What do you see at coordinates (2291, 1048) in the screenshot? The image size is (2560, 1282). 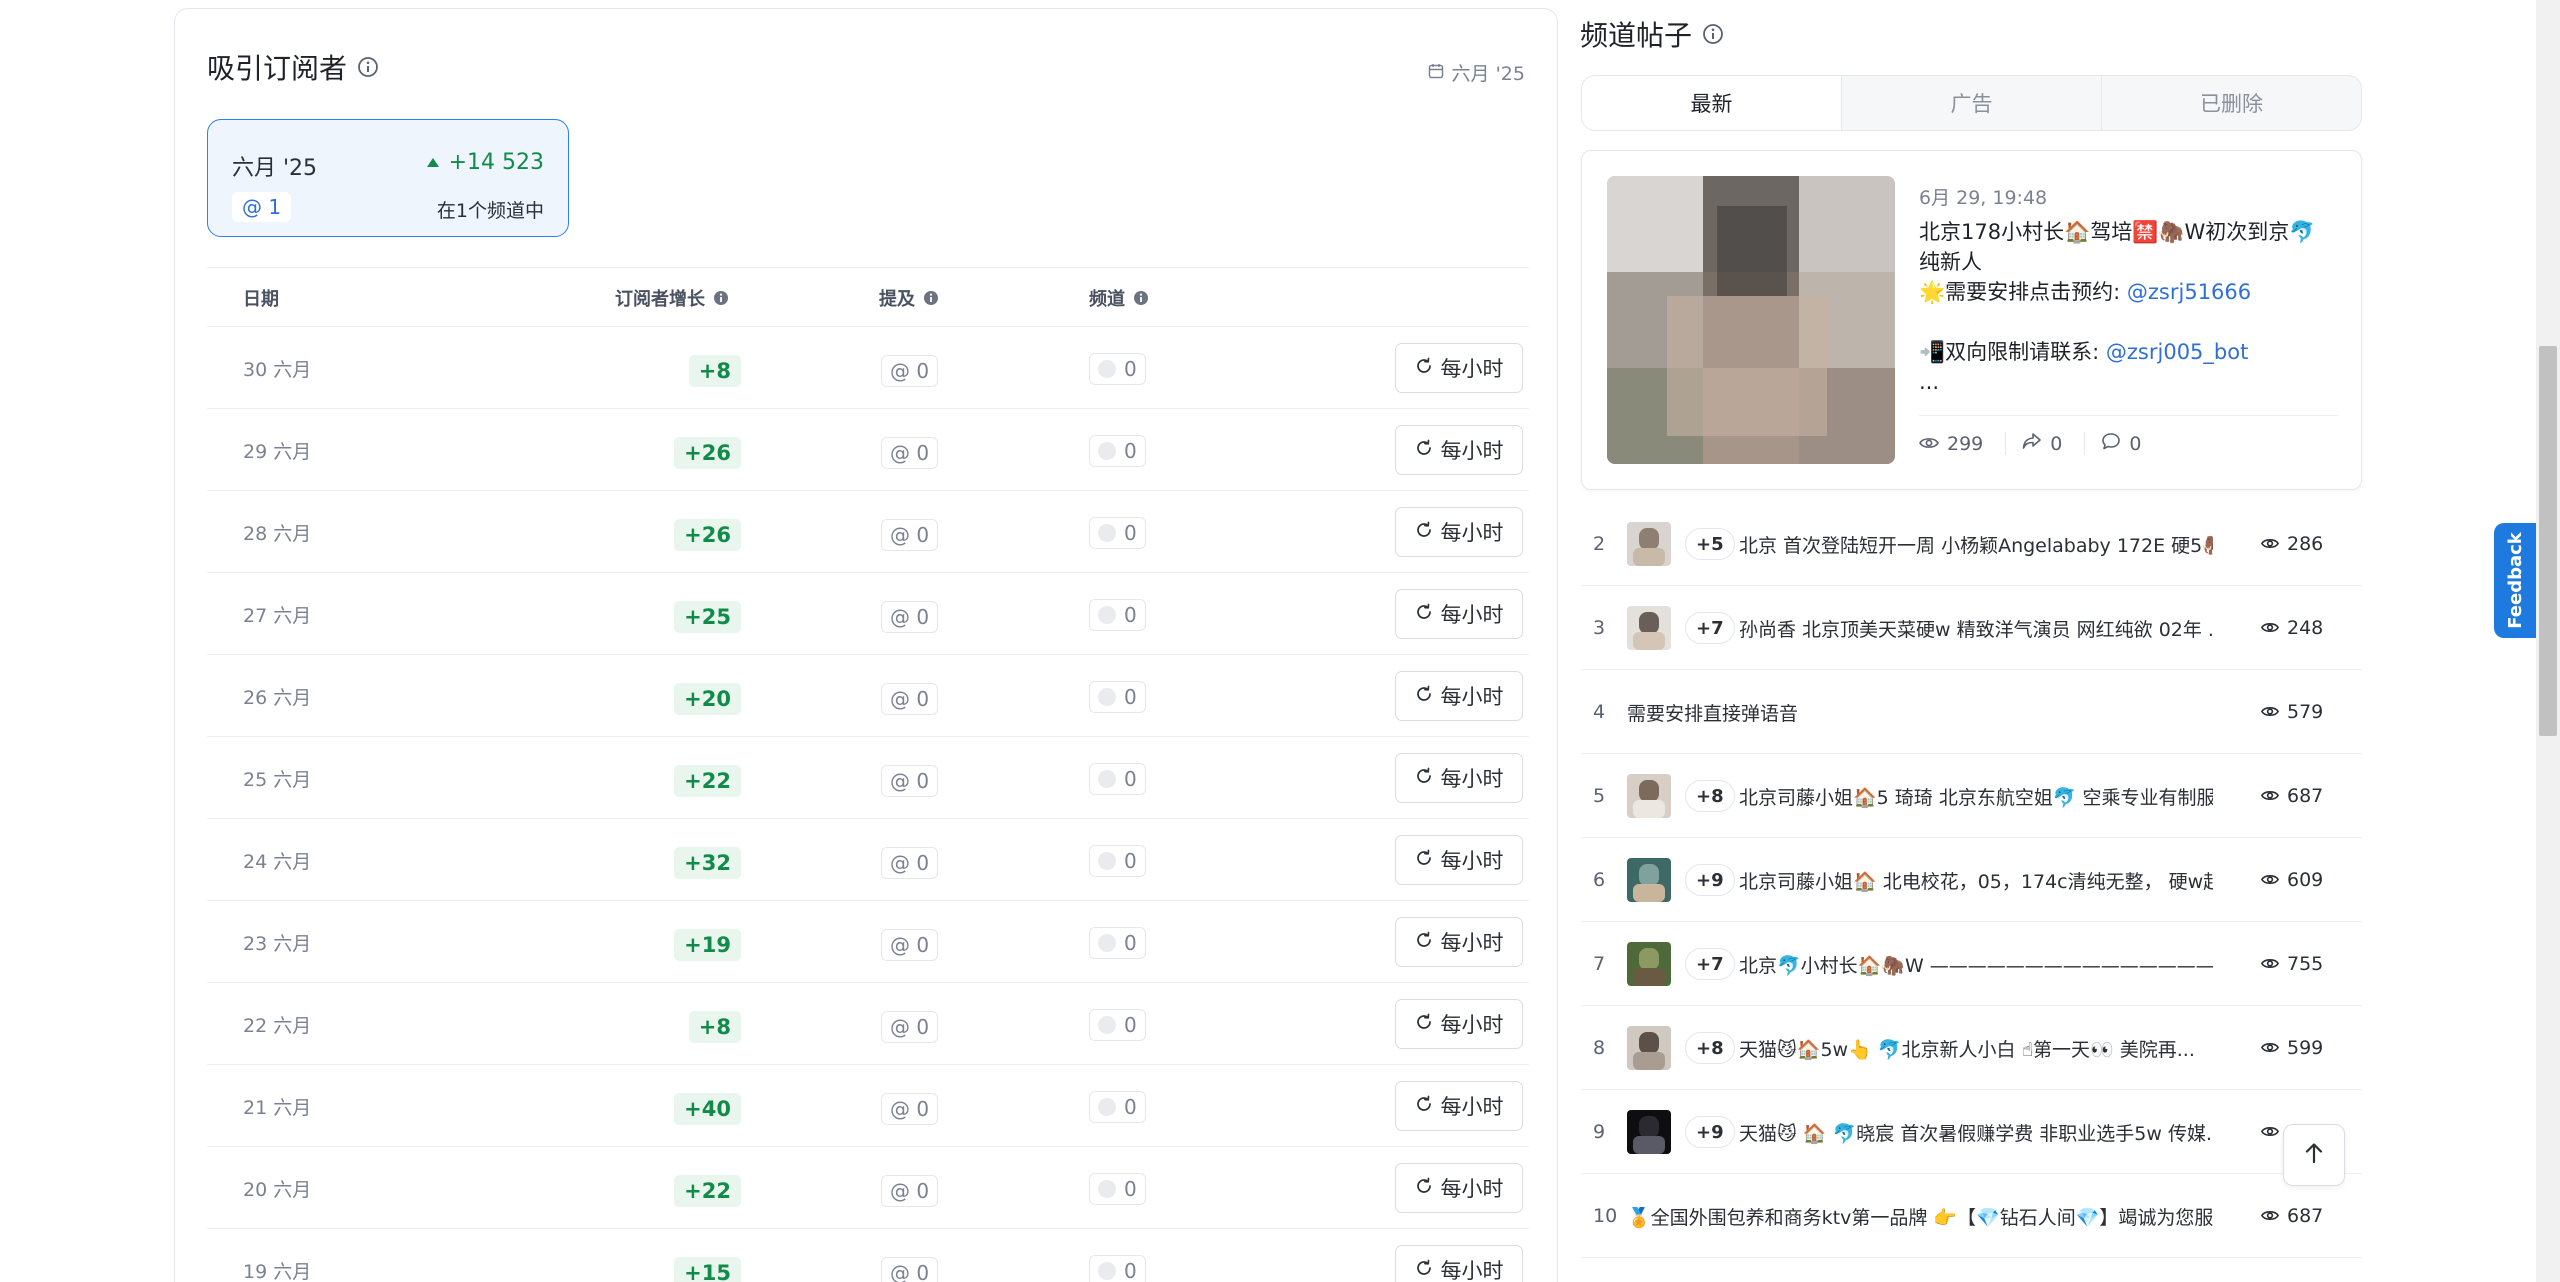 I see `post-views: 599` at bounding box center [2291, 1048].